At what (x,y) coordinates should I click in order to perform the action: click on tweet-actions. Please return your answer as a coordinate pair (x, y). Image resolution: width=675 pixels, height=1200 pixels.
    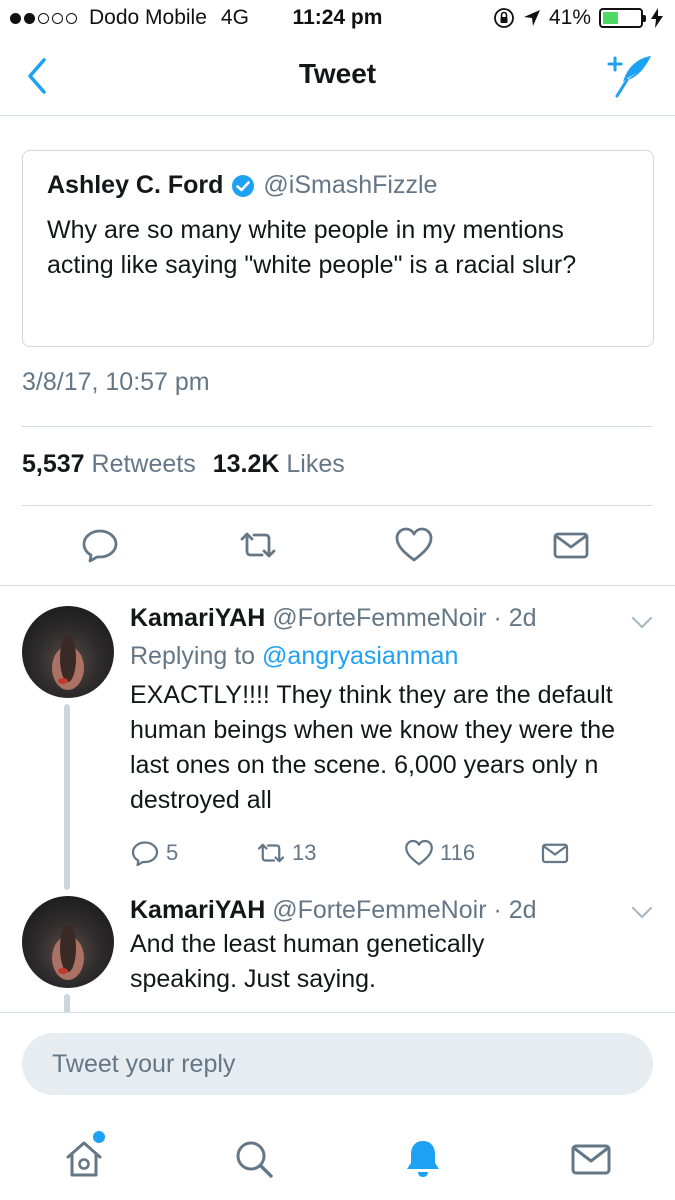
    Looking at the image, I should click on (337, 545).